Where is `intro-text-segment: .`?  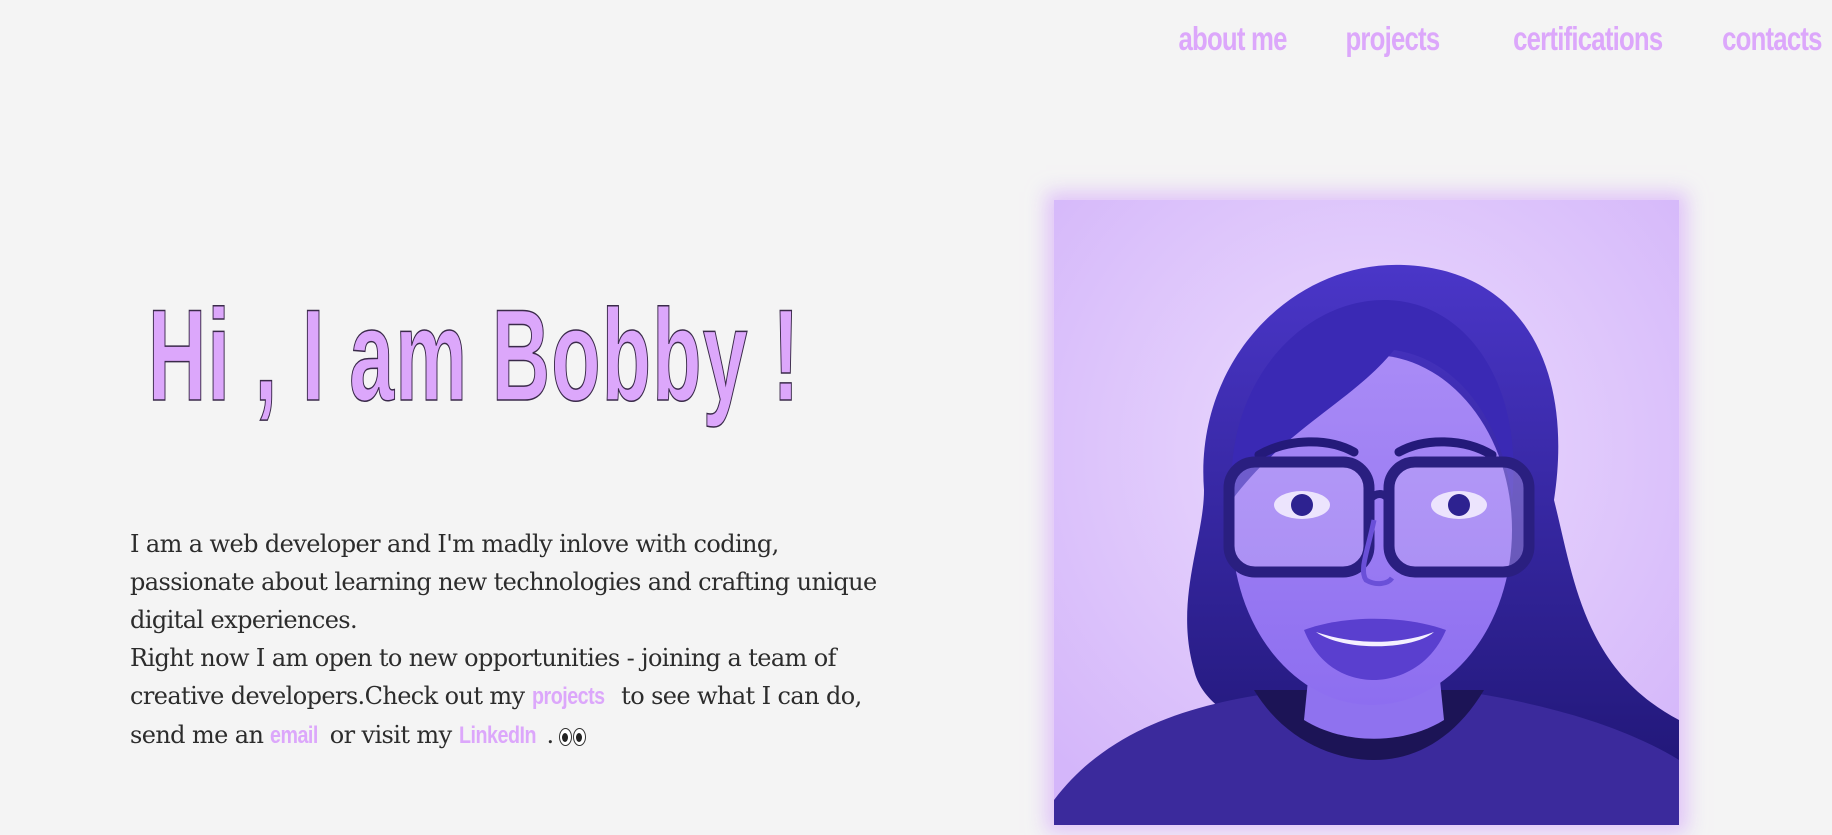
intro-text-segment: . is located at coordinates (550, 735).